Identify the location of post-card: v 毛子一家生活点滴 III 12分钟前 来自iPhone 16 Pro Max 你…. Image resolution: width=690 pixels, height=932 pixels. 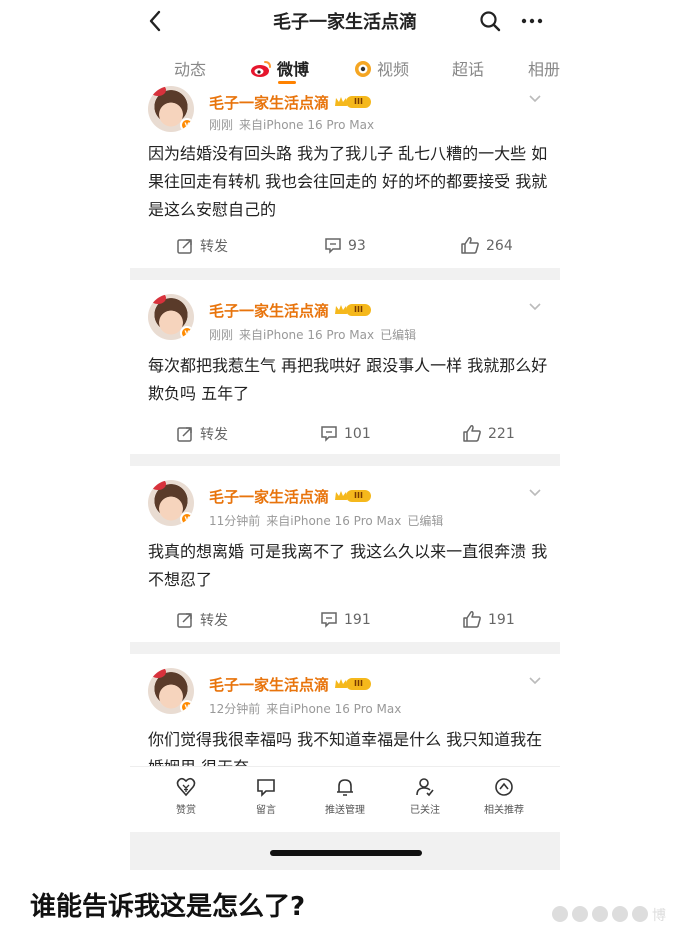
(345, 710).